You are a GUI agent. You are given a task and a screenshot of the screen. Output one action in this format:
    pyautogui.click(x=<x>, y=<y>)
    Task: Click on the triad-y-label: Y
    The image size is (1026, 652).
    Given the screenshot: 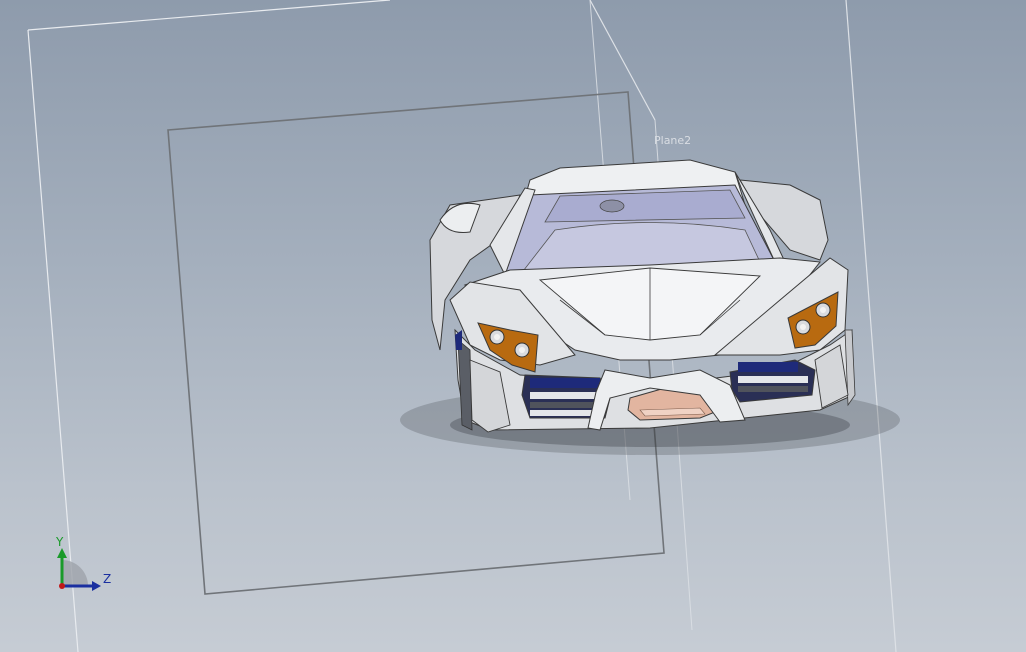 What is the action you would take?
    pyautogui.click(x=59, y=542)
    